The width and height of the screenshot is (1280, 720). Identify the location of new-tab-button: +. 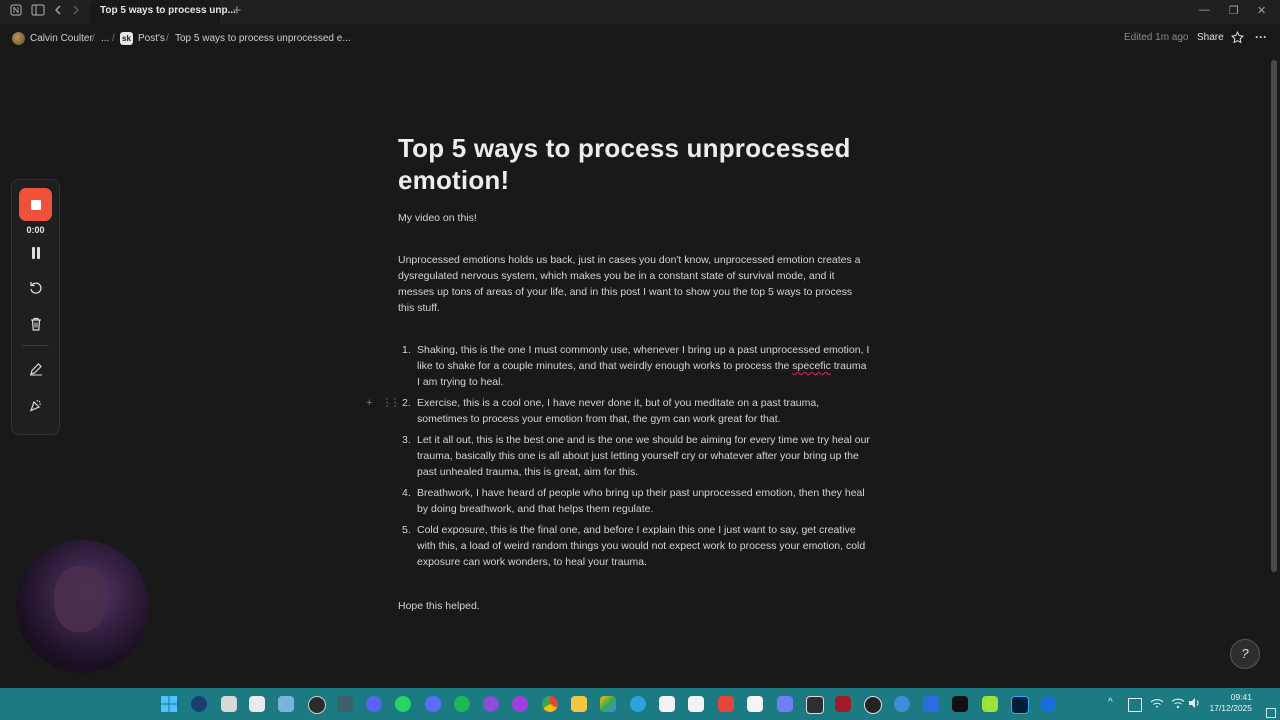
(237, 11).